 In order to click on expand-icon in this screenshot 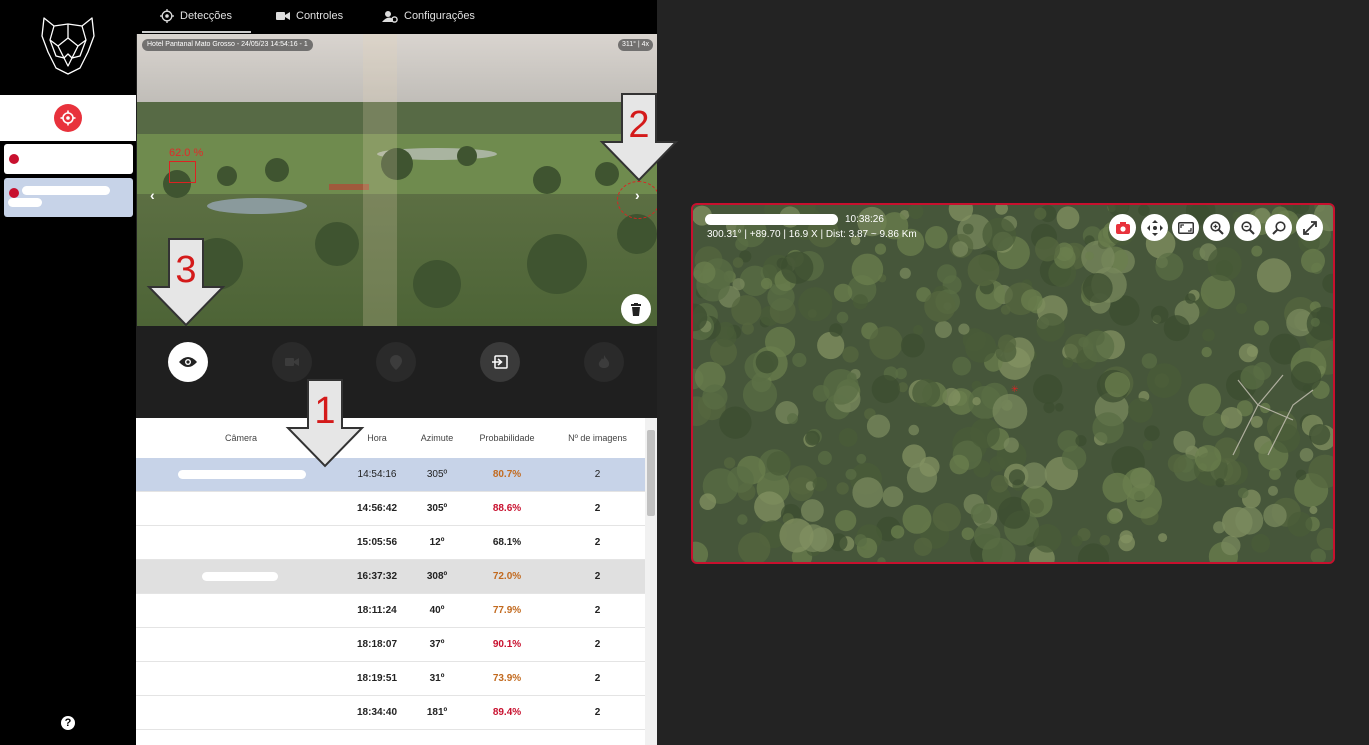, I will do `click(1309, 227)`.